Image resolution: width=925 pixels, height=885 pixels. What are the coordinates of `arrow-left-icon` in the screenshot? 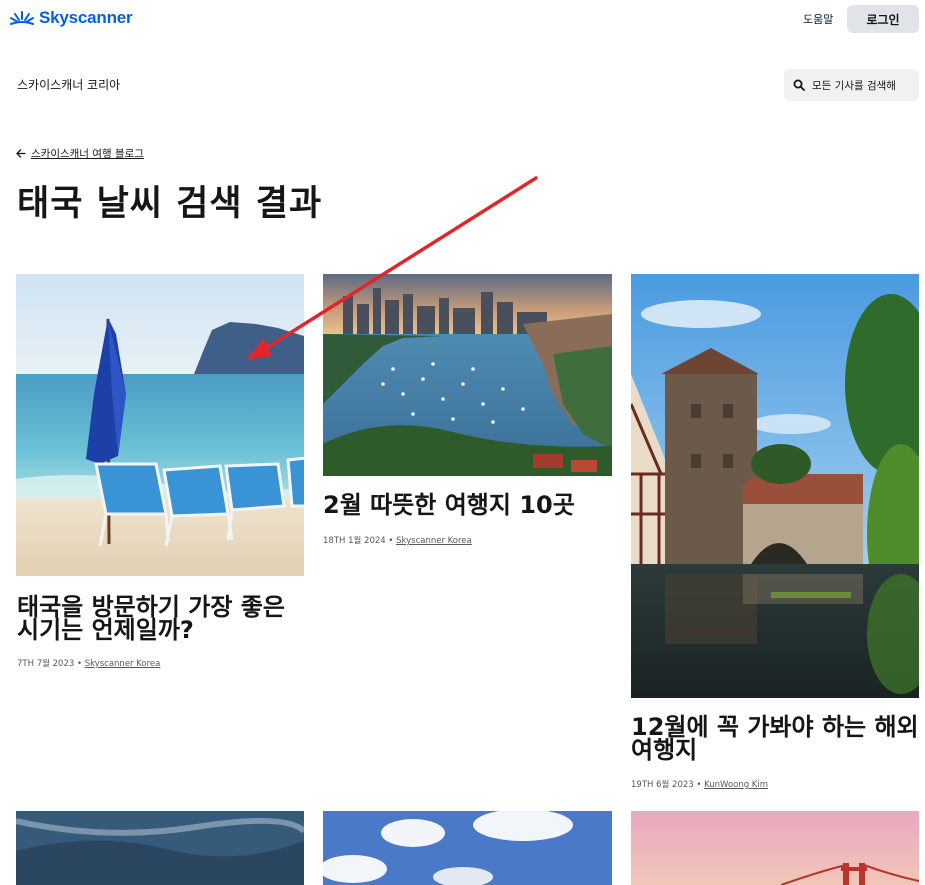 It's located at (21, 153).